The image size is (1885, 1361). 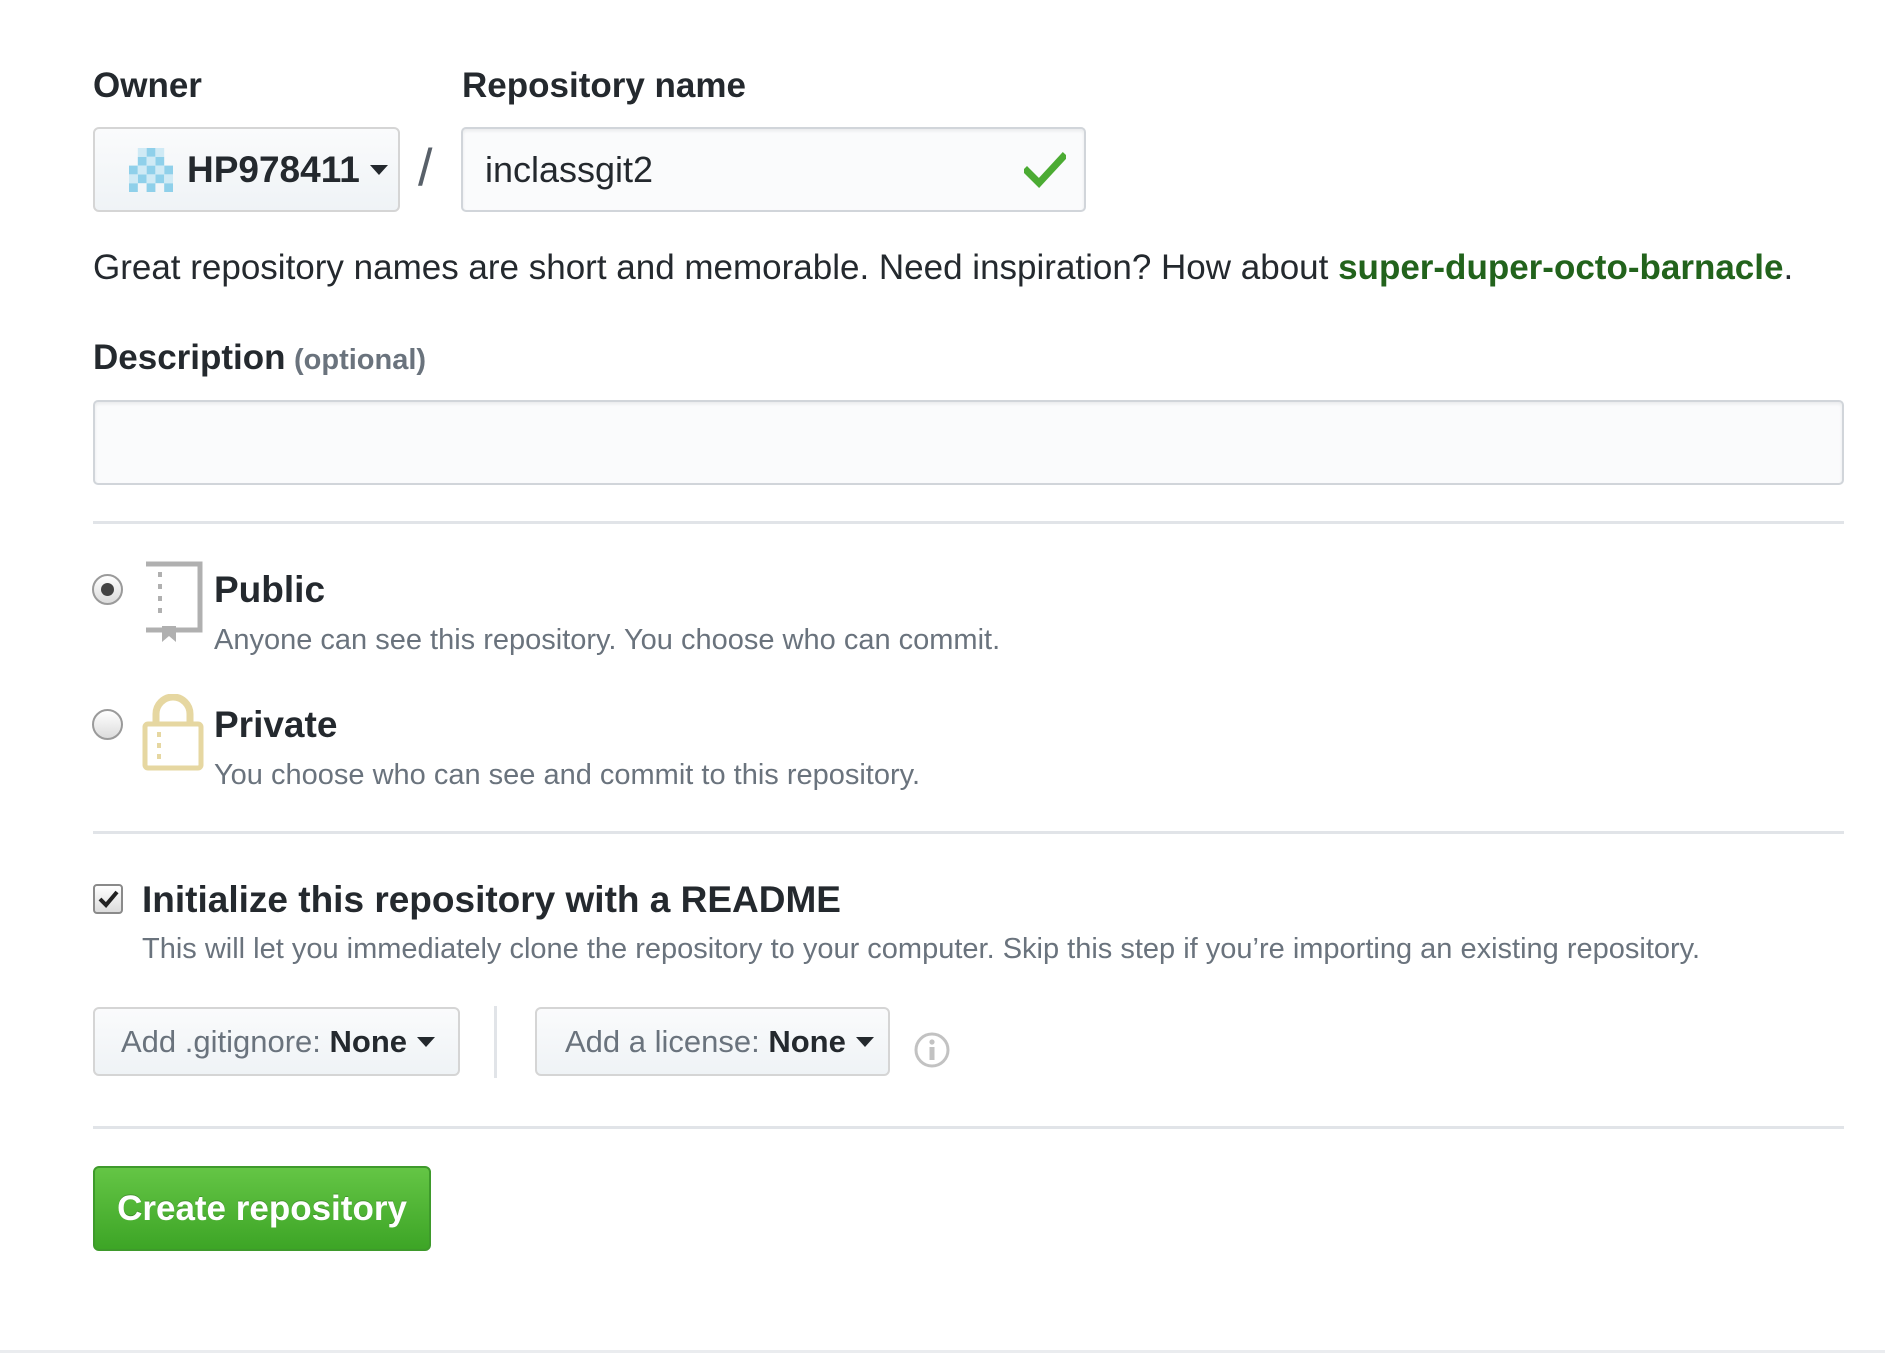 What do you see at coordinates (270, 589) in the screenshot?
I see `public-title: Public` at bounding box center [270, 589].